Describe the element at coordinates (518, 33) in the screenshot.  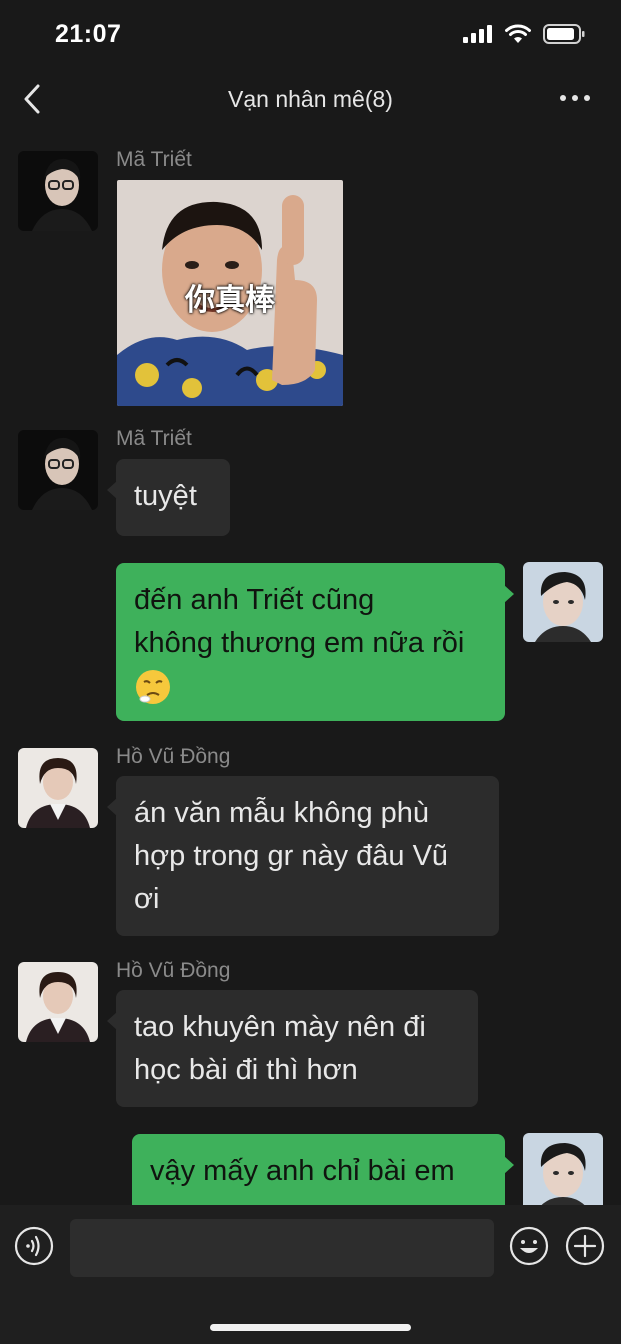
I see `wifi-icon` at that location.